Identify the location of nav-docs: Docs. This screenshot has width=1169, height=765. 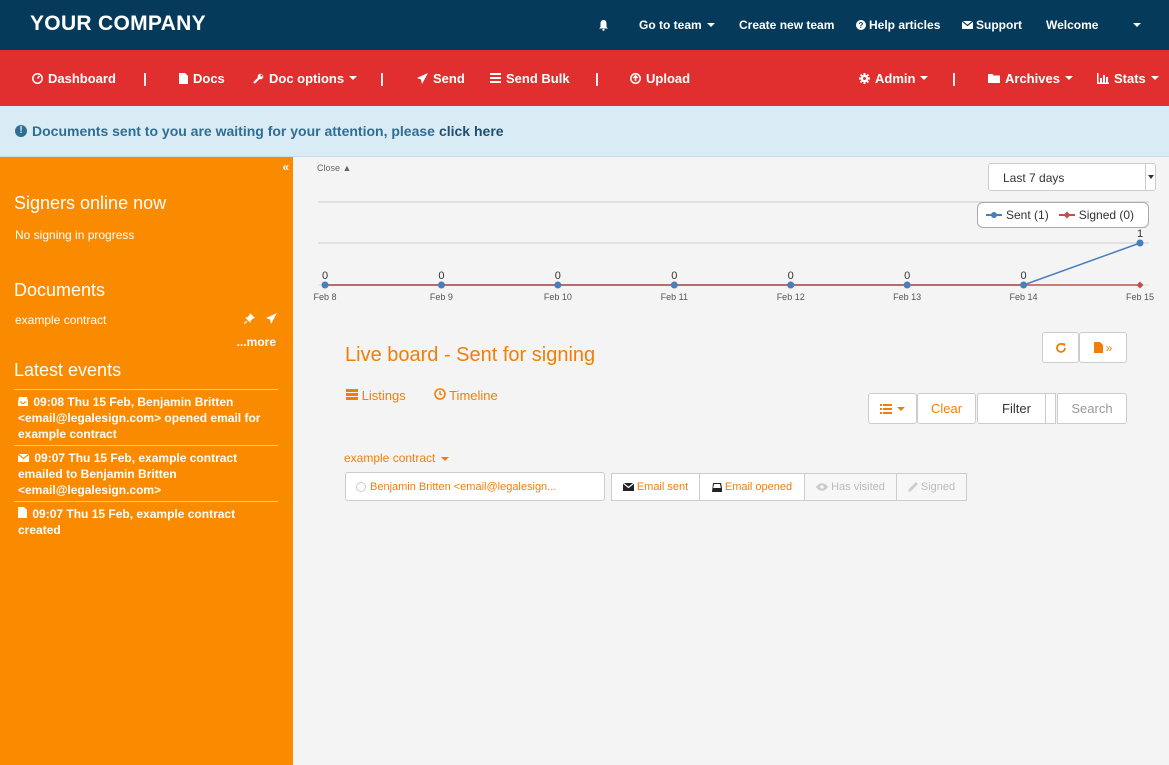
(202, 78).